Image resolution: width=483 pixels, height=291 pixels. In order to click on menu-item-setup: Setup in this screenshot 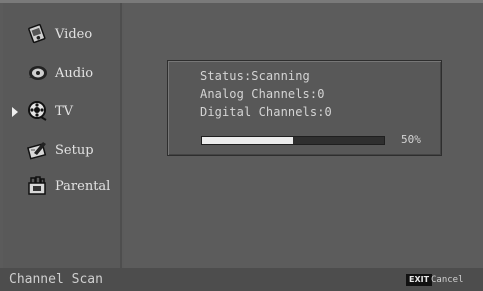, I will do `click(73, 150)`.